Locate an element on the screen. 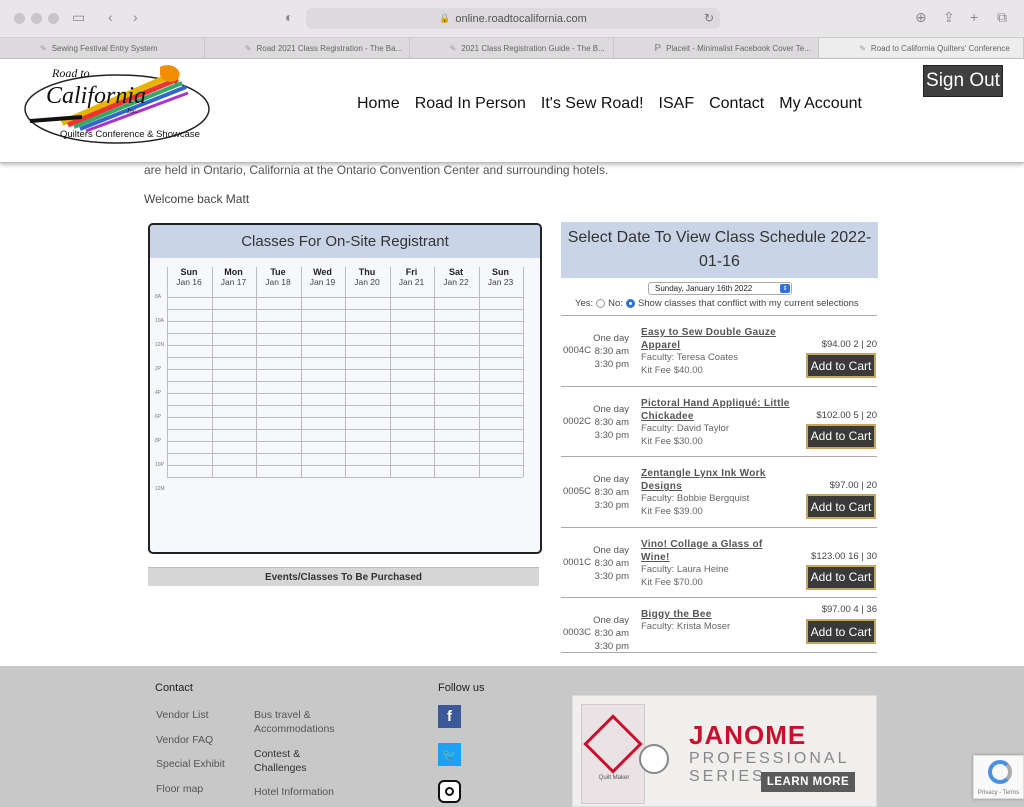 This screenshot has width=1024, height=807. recaptcha-badge: Privacy - Terms is located at coordinates (998, 777).